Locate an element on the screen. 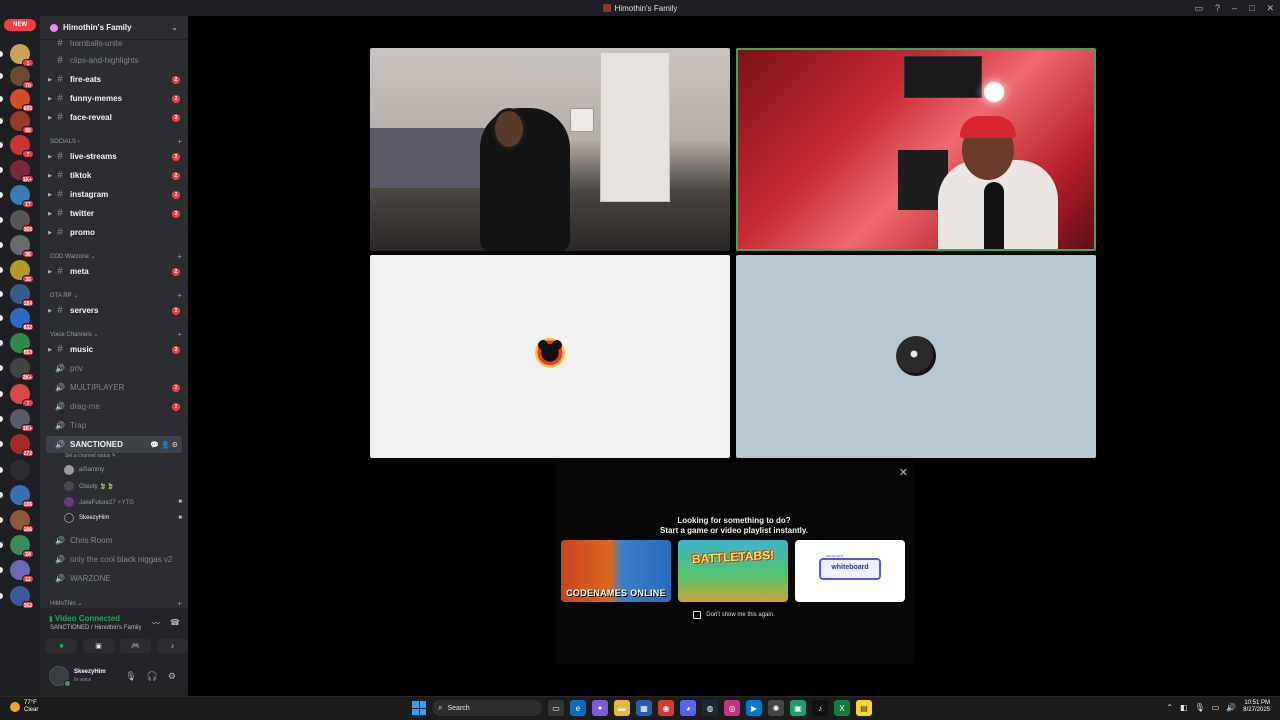 This screenshot has width=1280, height=720. server-icon: 12 is located at coordinates (22, 571).